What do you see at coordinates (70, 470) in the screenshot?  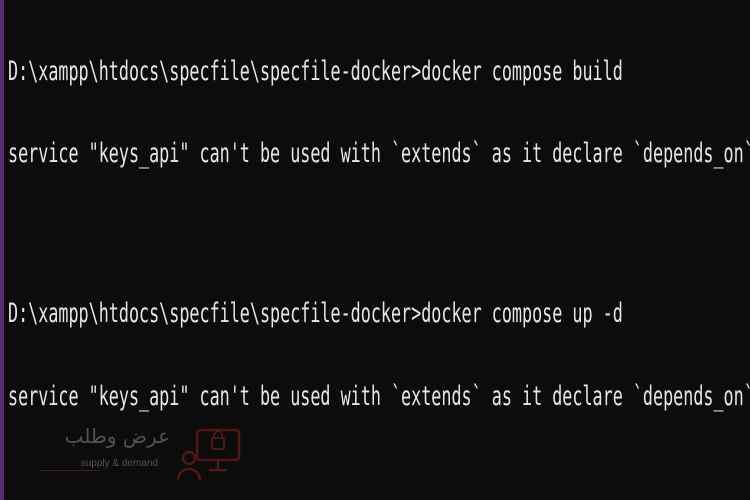 I see `watermark-divider` at bounding box center [70, 470].